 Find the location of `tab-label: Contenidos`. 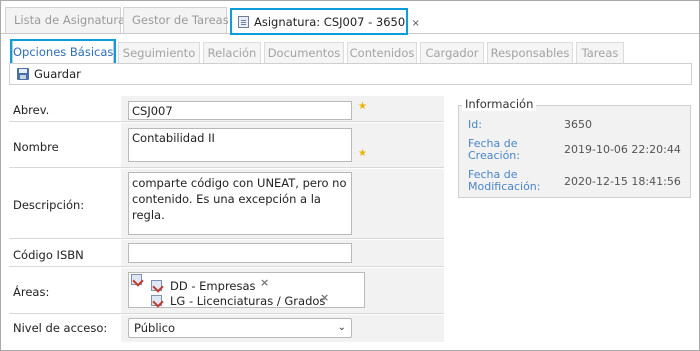

tab-label: Contenidos is located at coordinates (382, 53).